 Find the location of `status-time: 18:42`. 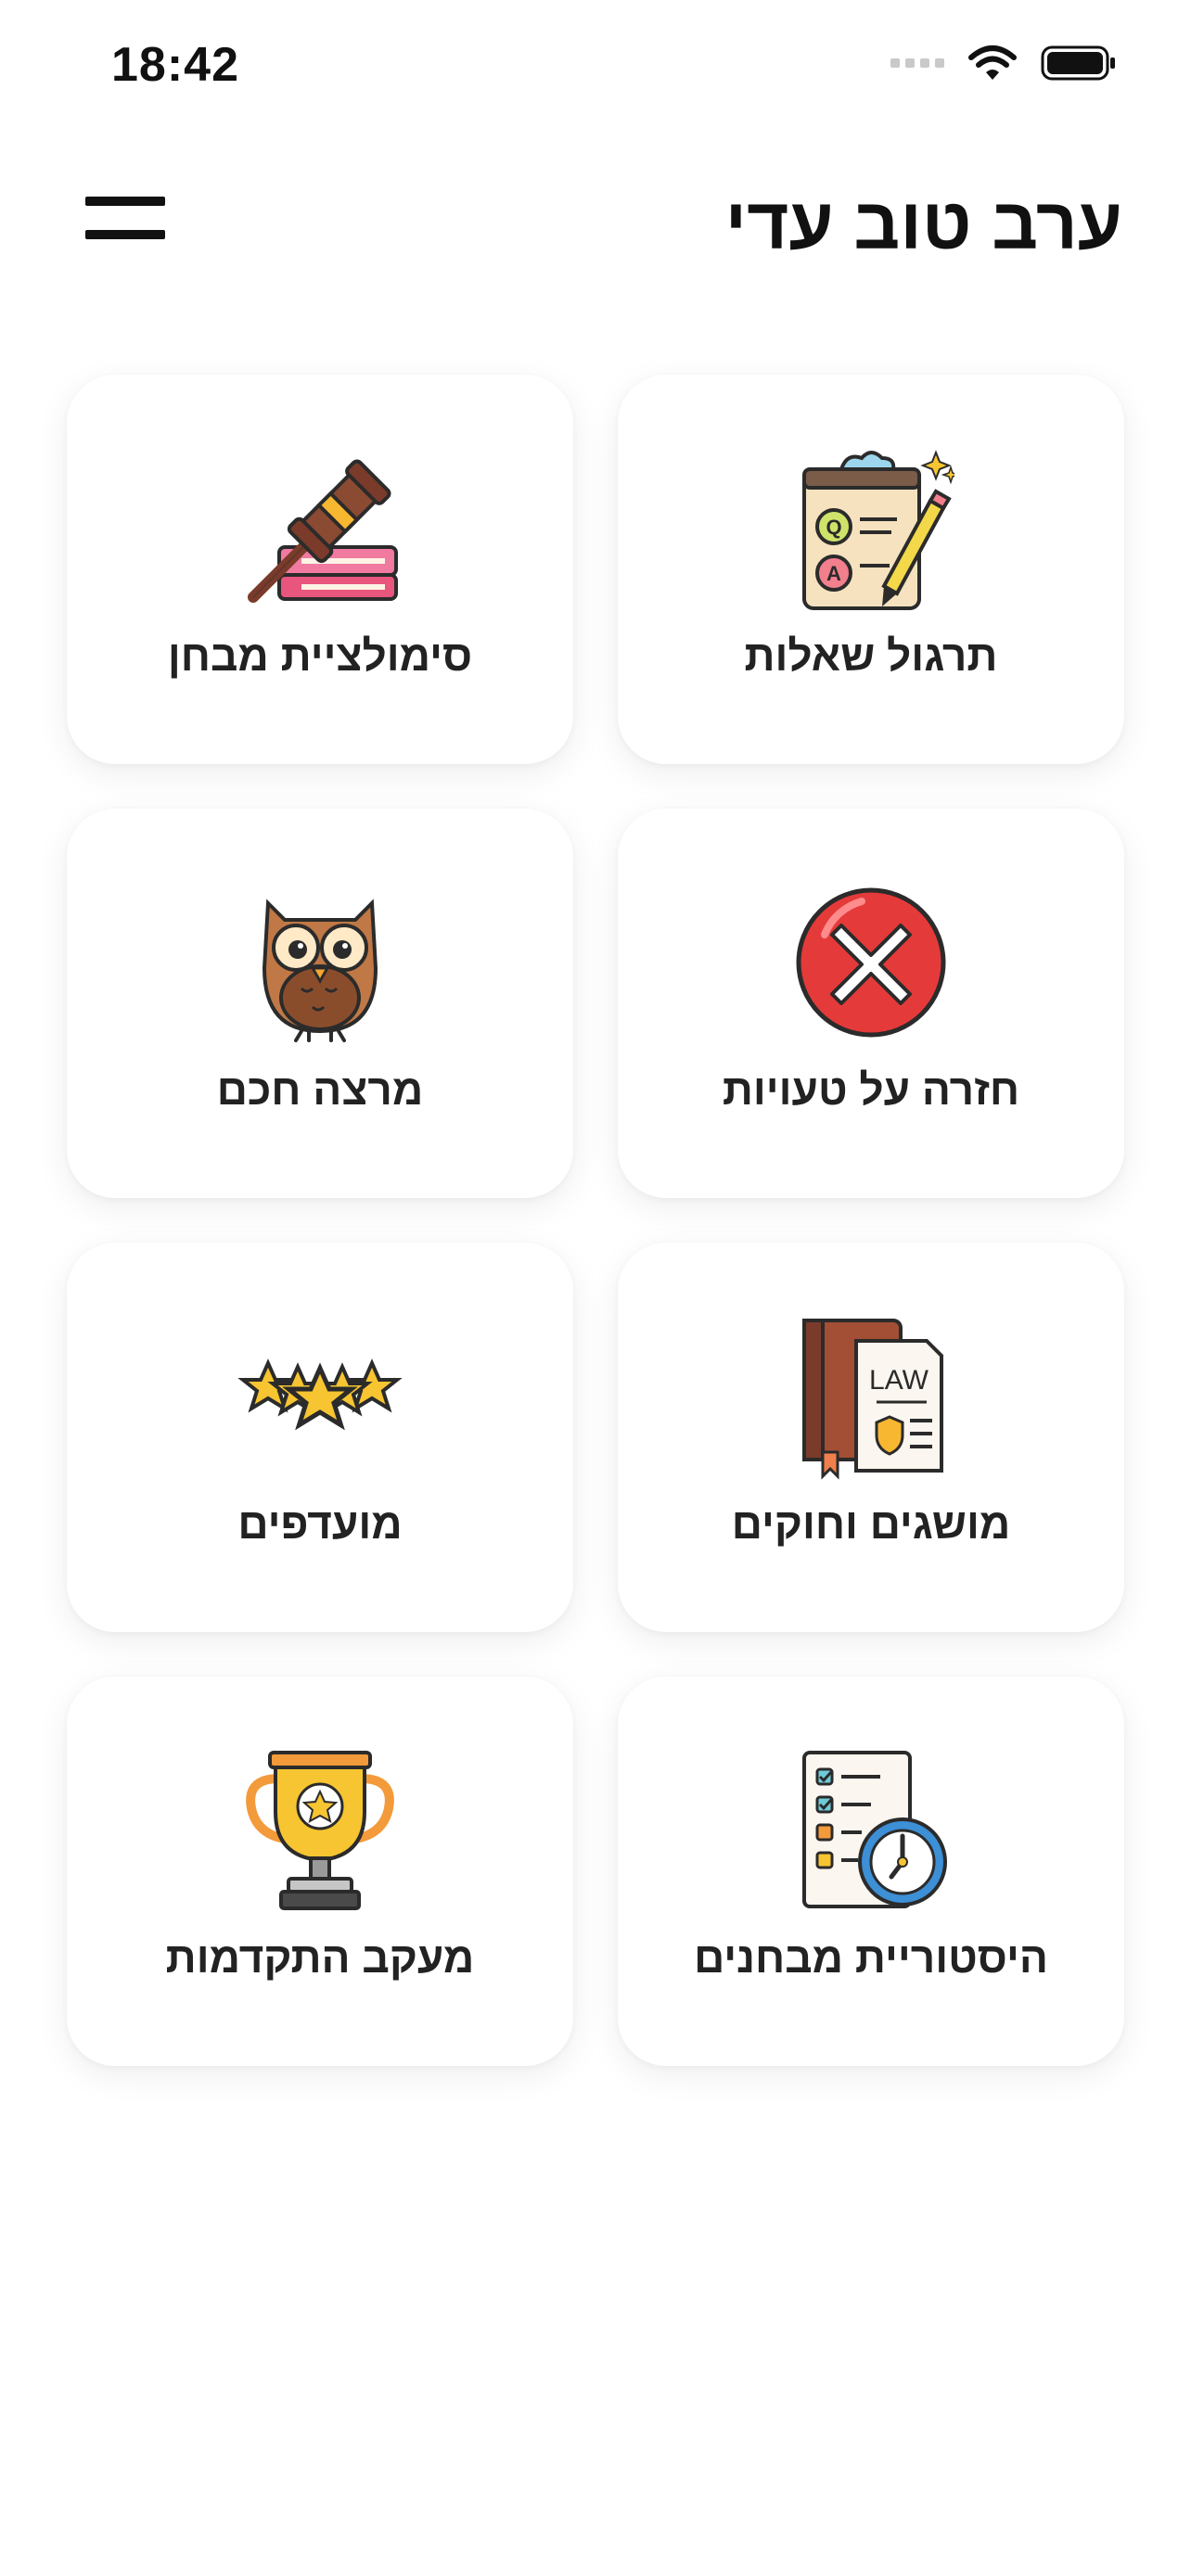

status-time: 18:42 is located at coordinates (175, 65).